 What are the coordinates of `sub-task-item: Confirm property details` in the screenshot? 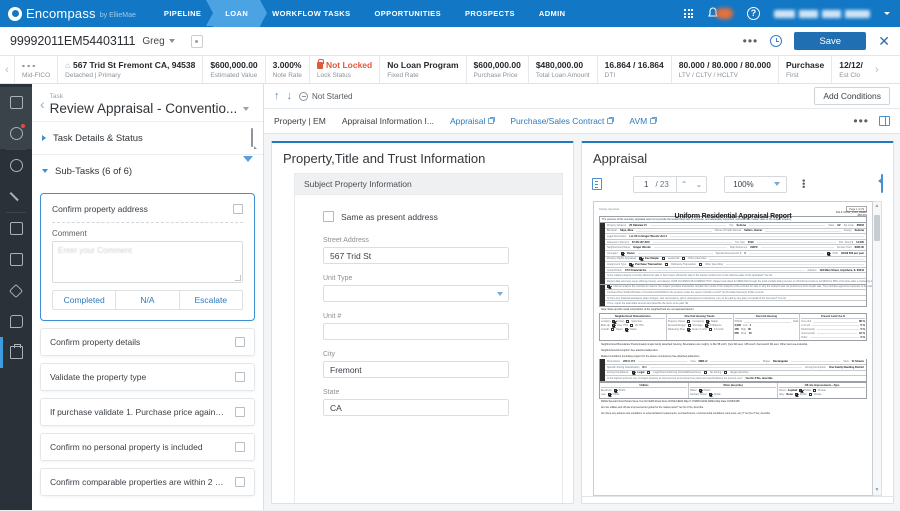 It's located at (147, 342).